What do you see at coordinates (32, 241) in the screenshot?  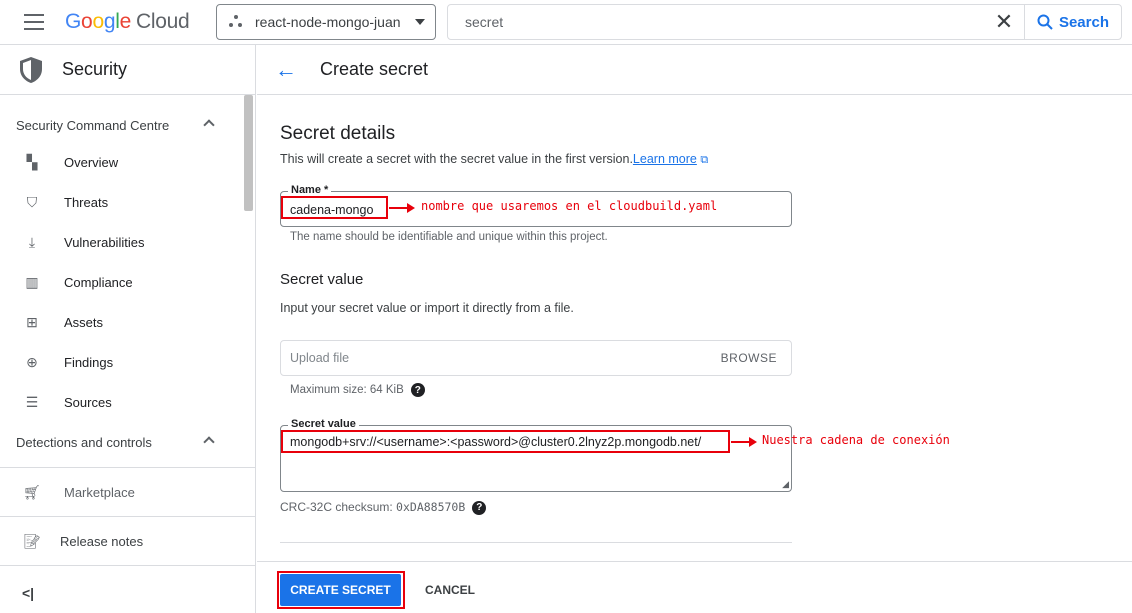 I see `download-icon: ⤓` at bounding box center [32, 241].